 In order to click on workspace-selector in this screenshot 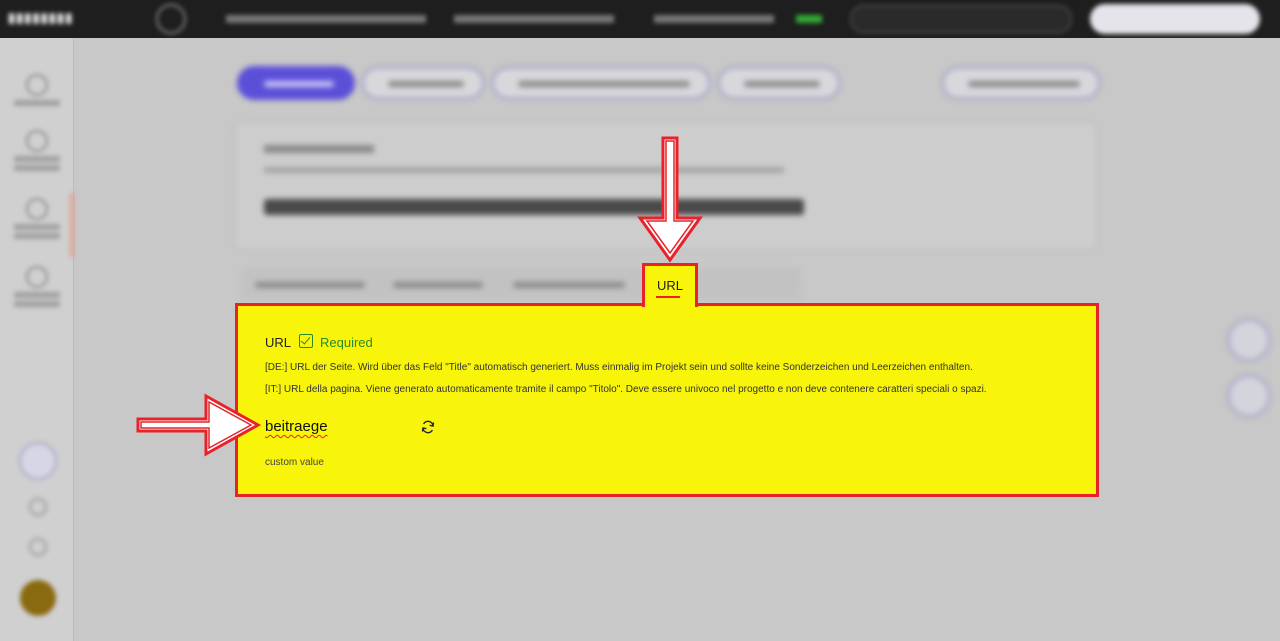, I will do `click(326, 19)`.